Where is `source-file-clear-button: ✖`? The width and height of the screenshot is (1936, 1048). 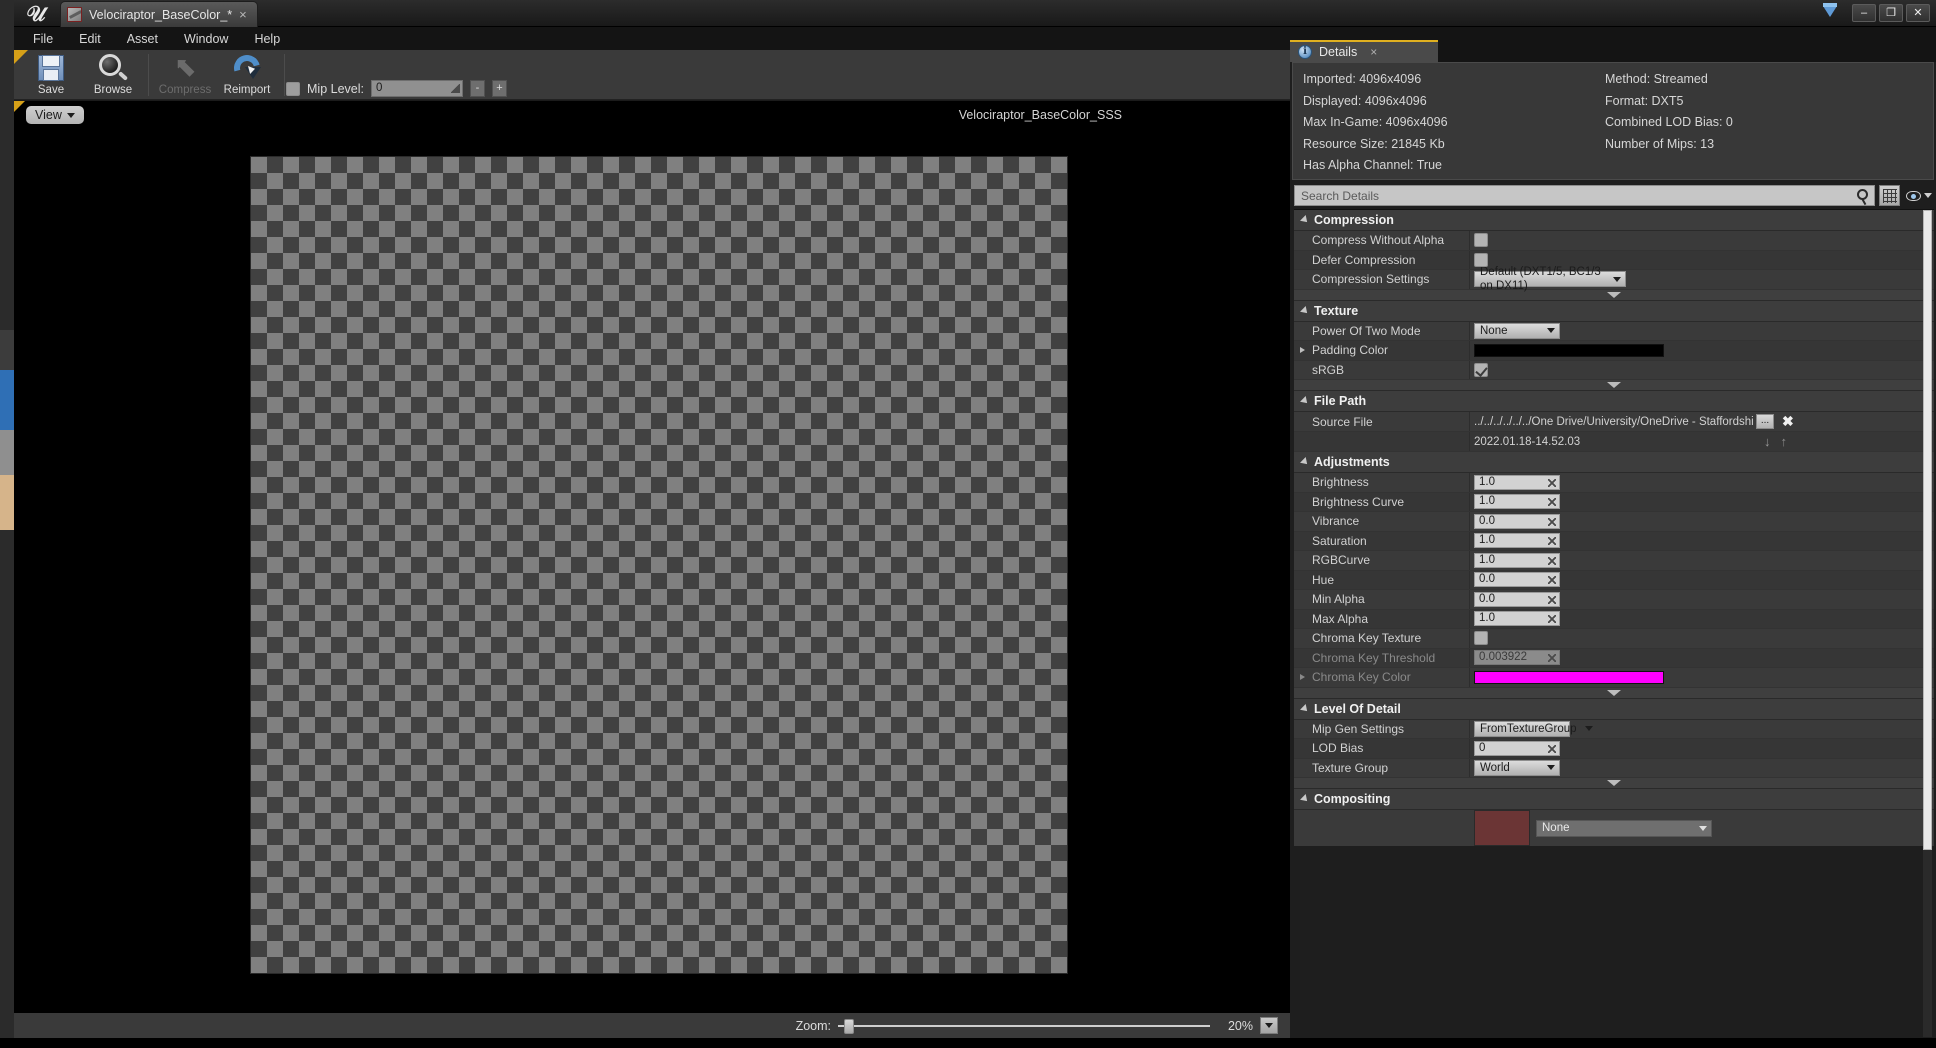
source-file-clear-button: ✖ is located at coordinates (1788, 421).